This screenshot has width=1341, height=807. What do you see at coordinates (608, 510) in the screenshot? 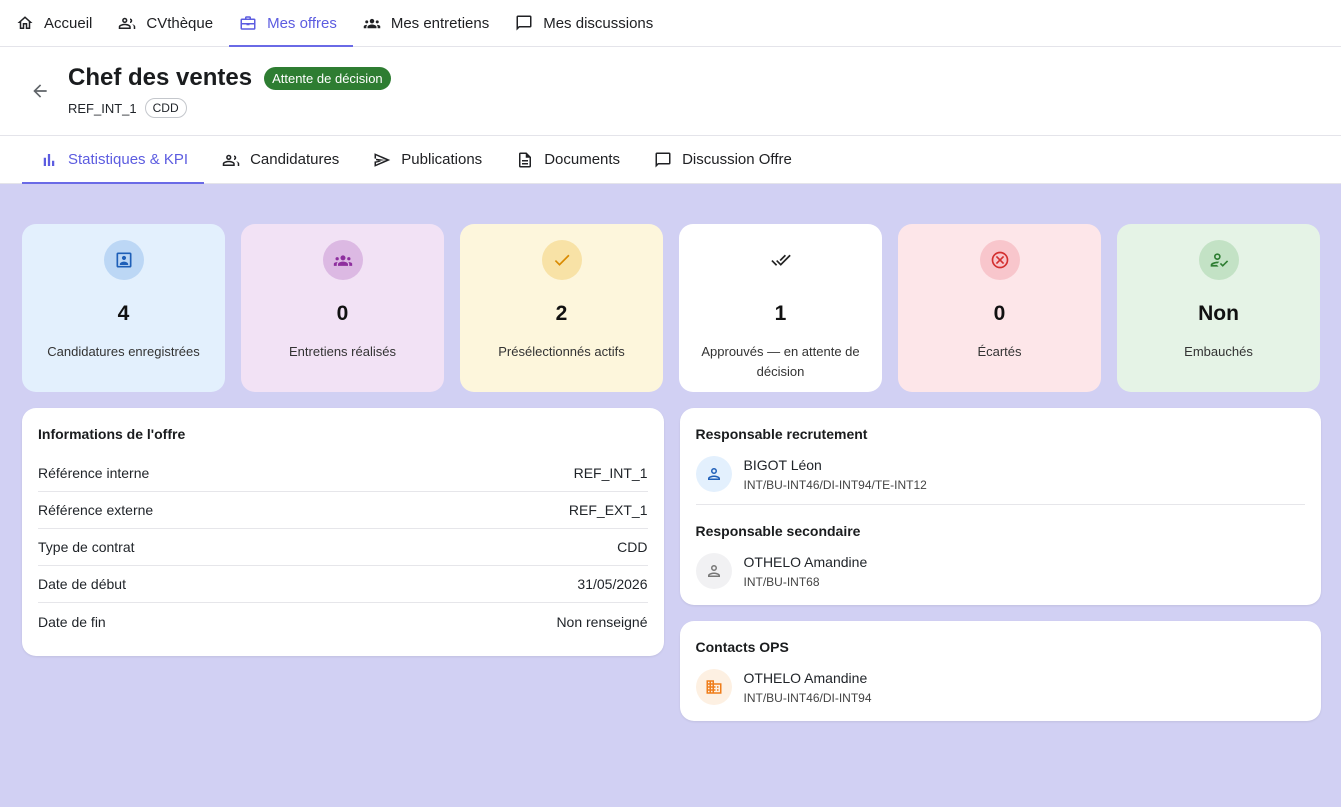
I see `info-value: REF_EXT_1` at bounding box center [608, 510].